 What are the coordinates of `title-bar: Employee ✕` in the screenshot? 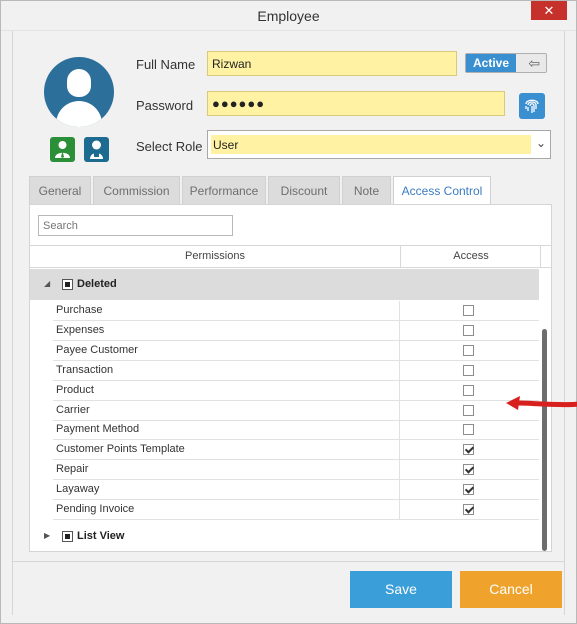 It's located at (288, 16).